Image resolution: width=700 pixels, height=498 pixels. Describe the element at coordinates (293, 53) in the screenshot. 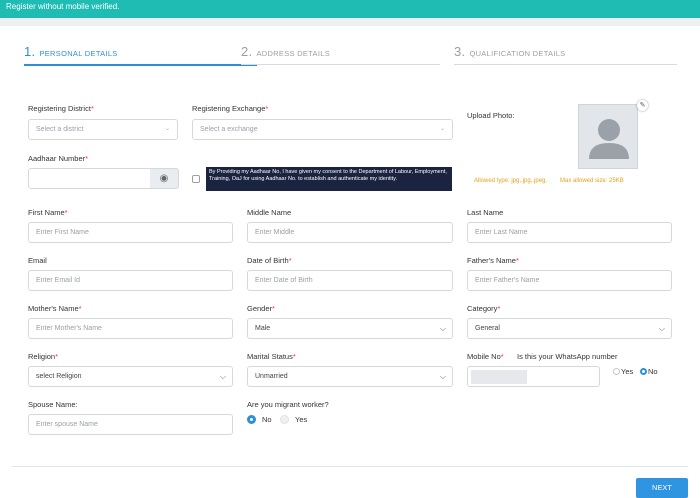

I see `step-label: ADDRESS DETAILS` at that location.